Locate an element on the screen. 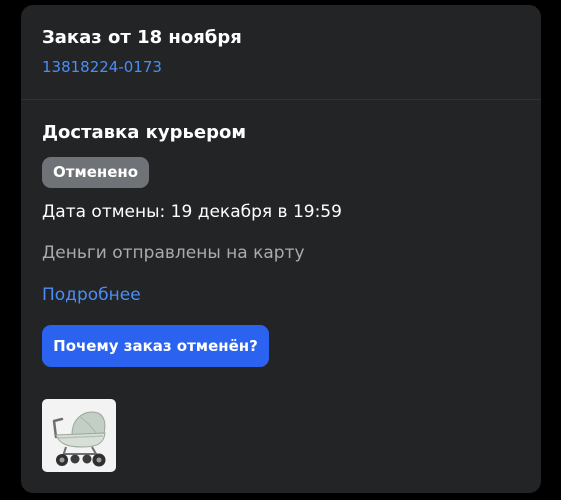 This screenshot has height=500, width=561. order-title: Заказ от 18 ноября is located at coordinates (142, 37).